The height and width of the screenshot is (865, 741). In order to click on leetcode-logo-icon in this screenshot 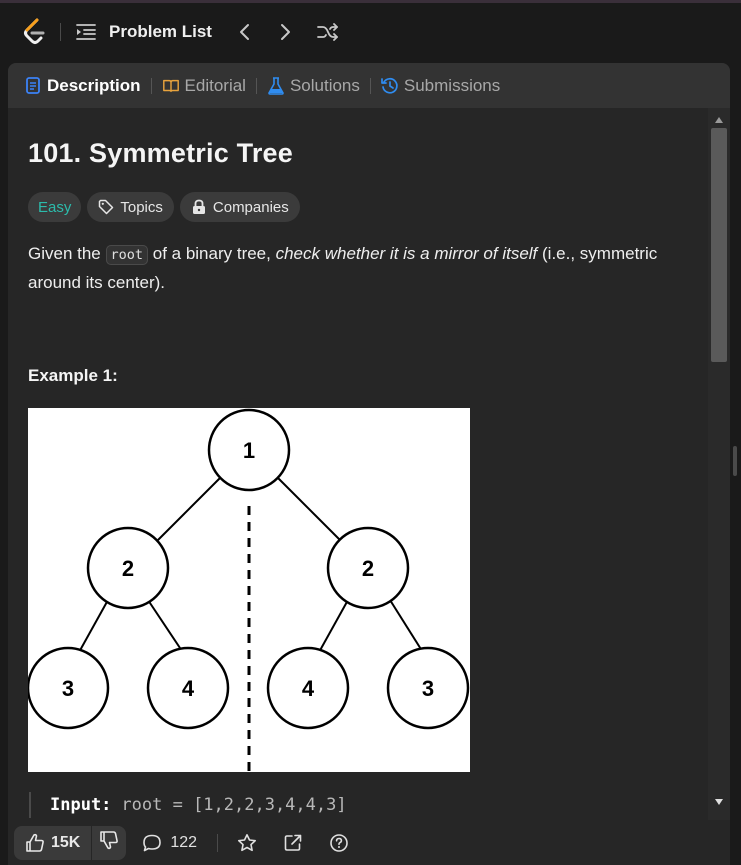, I will do `click(35, 32)`.